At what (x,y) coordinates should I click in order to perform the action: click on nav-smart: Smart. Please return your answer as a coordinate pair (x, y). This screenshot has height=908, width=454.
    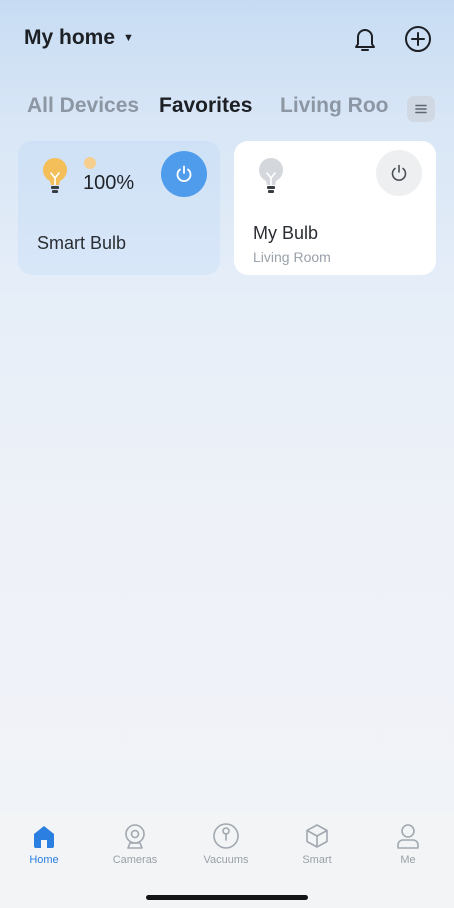
    Looking at the image, I should click on (317, 844).